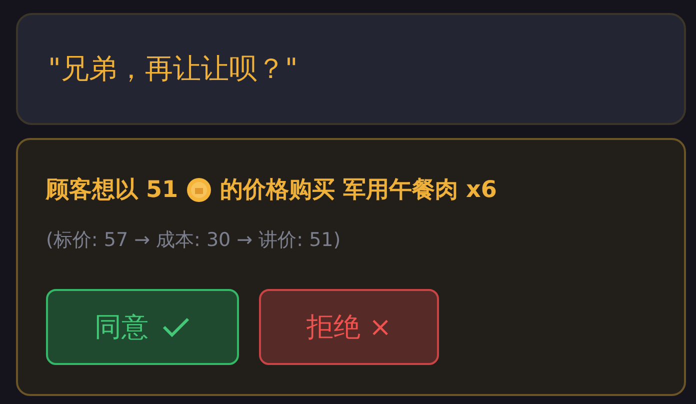 Image resolution: width=696 pixels, height=404 pixels. I want to click on price-detail: (标价: 57 → 成本: 30 → 讲价: 51), so click(194, 240).